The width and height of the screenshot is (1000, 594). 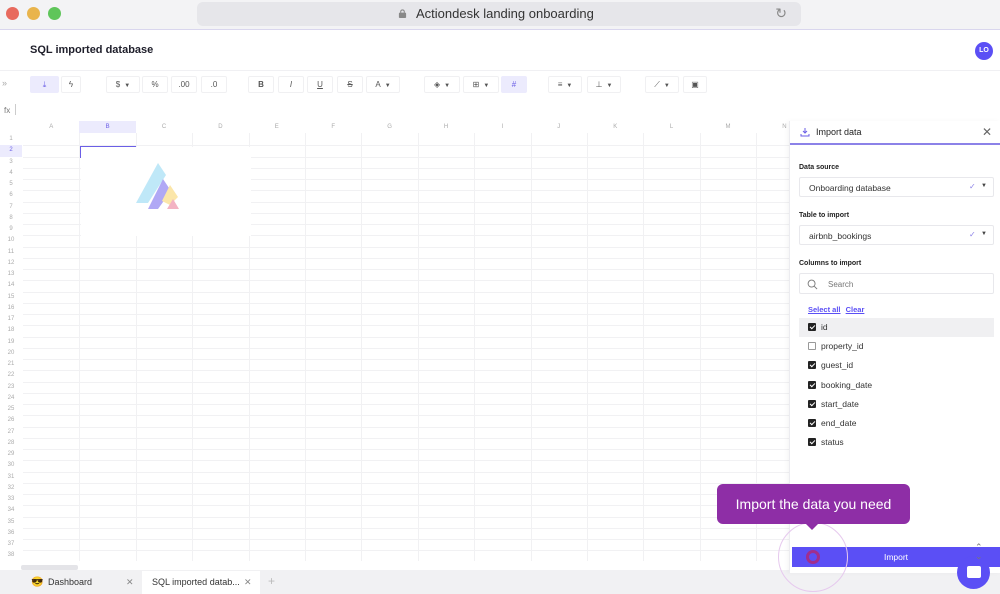 I want to click on percent-button: %, so click(x=155, y=84).